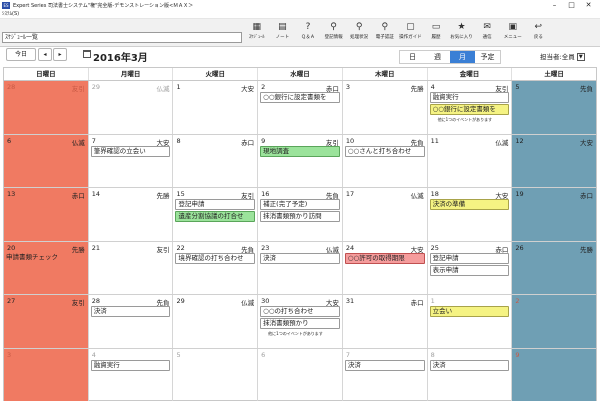 The width and height of the screenshot is (600, 405). Describe the element at coordinates (554, 5) in the screenshot. I see `minimize-icon: –` at that location.